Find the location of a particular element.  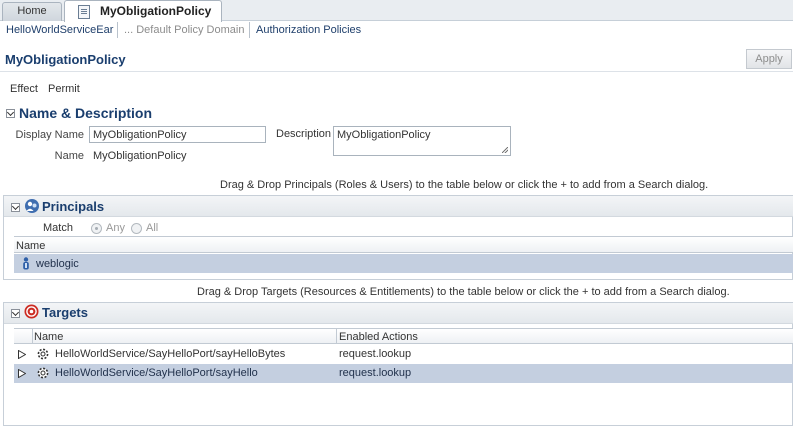

table-row: weblogic is located at coordinates (403, 263).